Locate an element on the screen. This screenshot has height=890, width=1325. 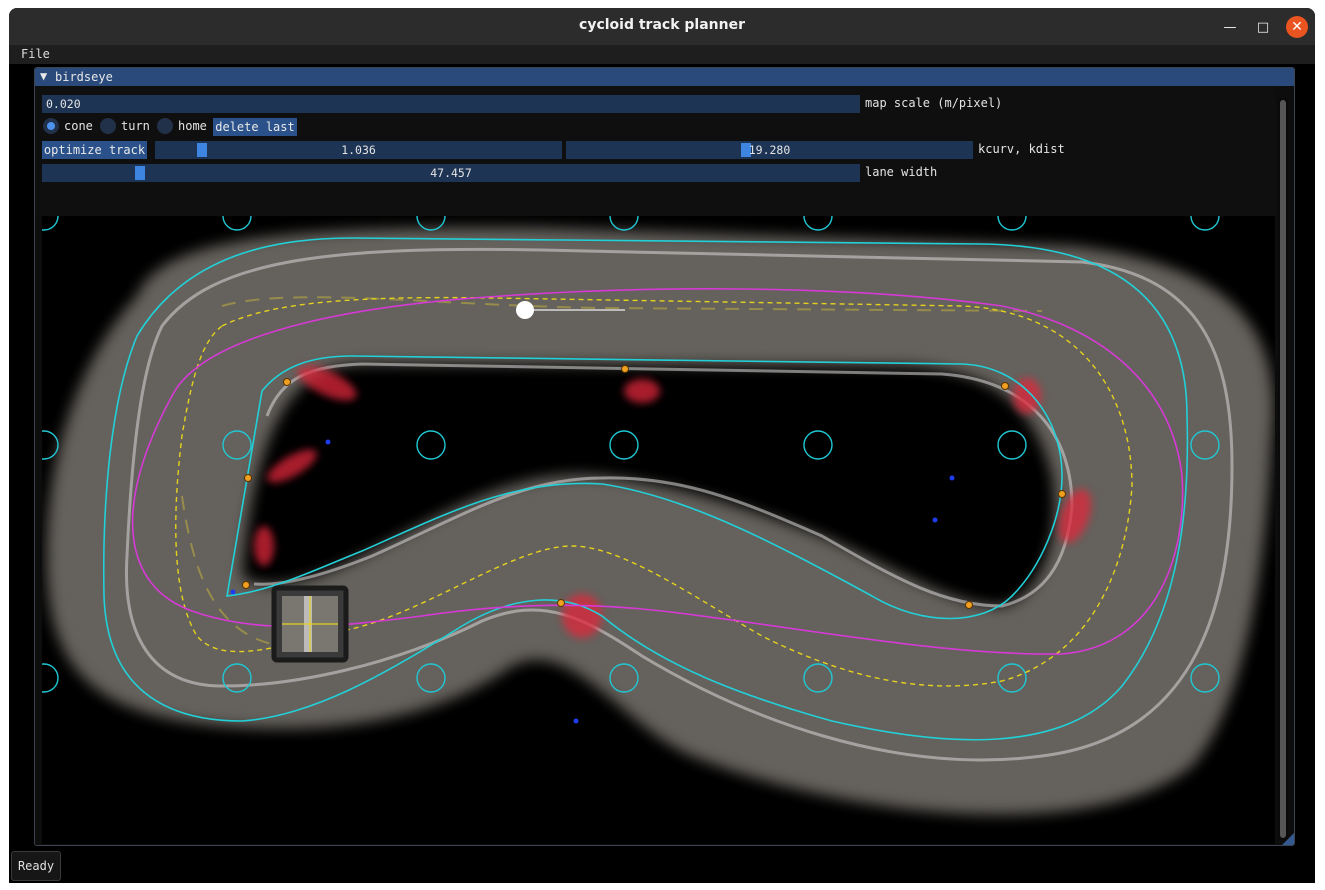
map-scale-input: 0.020 is located at coordinates (451, 104).